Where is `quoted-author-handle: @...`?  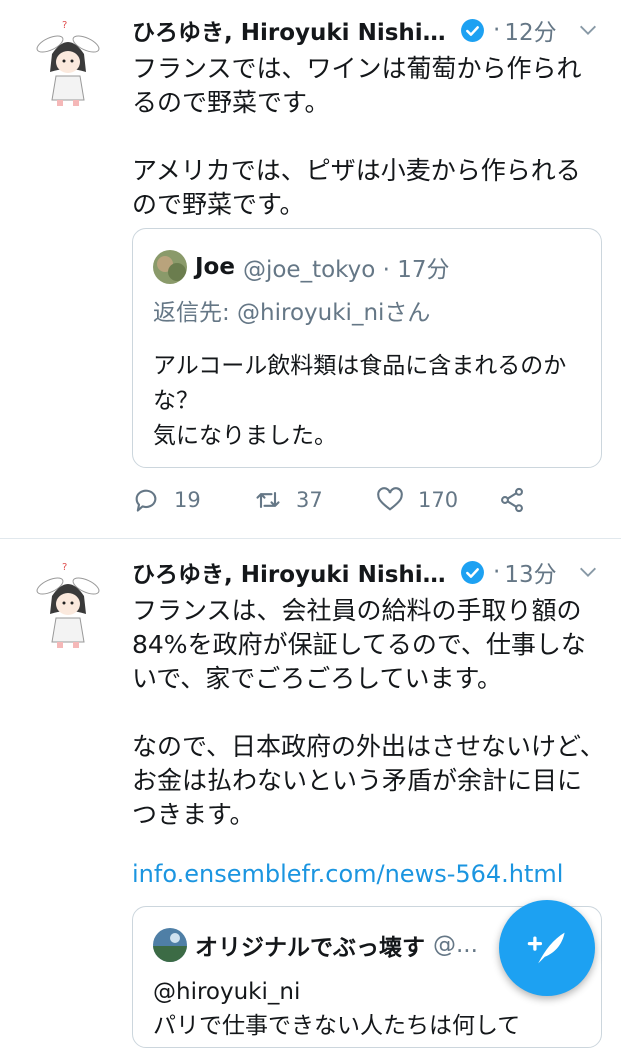 quoted-author-handle: @... is located at coordinates (455, 945).